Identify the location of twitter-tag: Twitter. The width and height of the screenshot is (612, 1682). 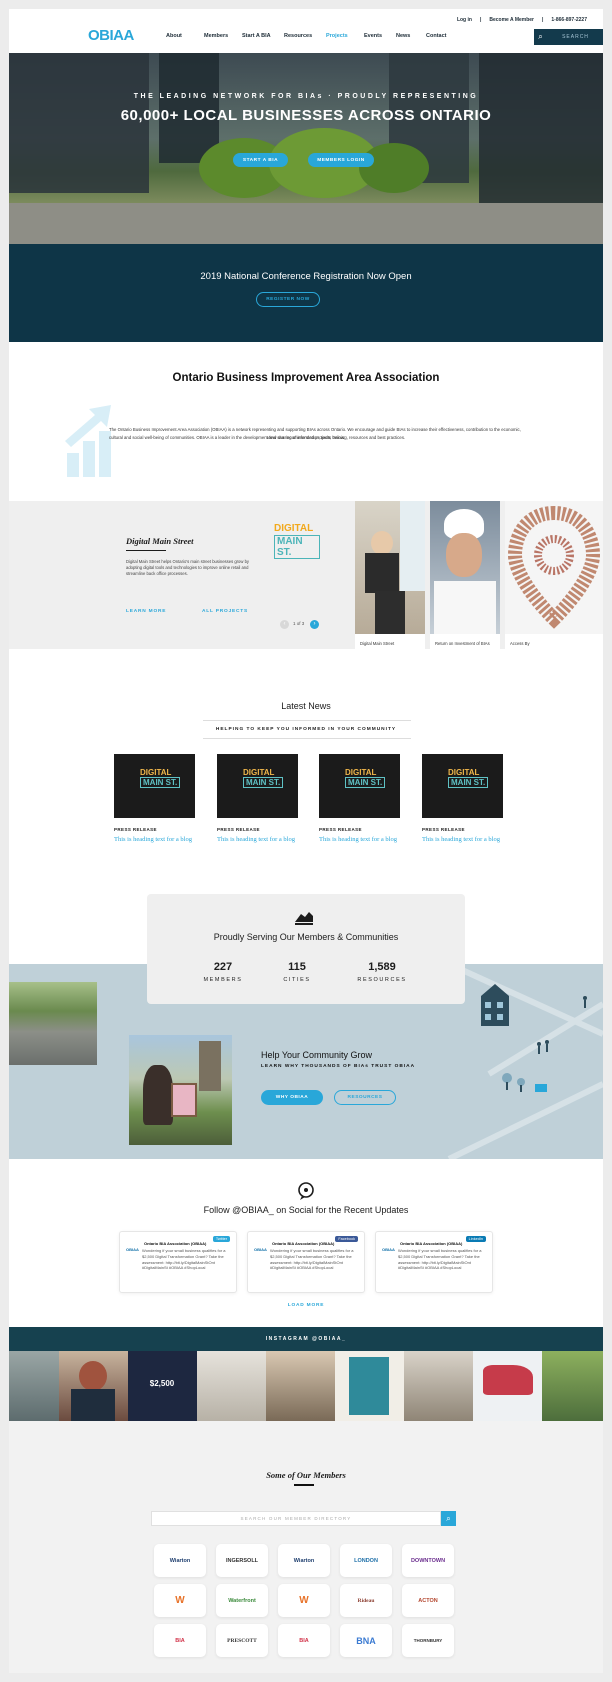
(221, 1239).